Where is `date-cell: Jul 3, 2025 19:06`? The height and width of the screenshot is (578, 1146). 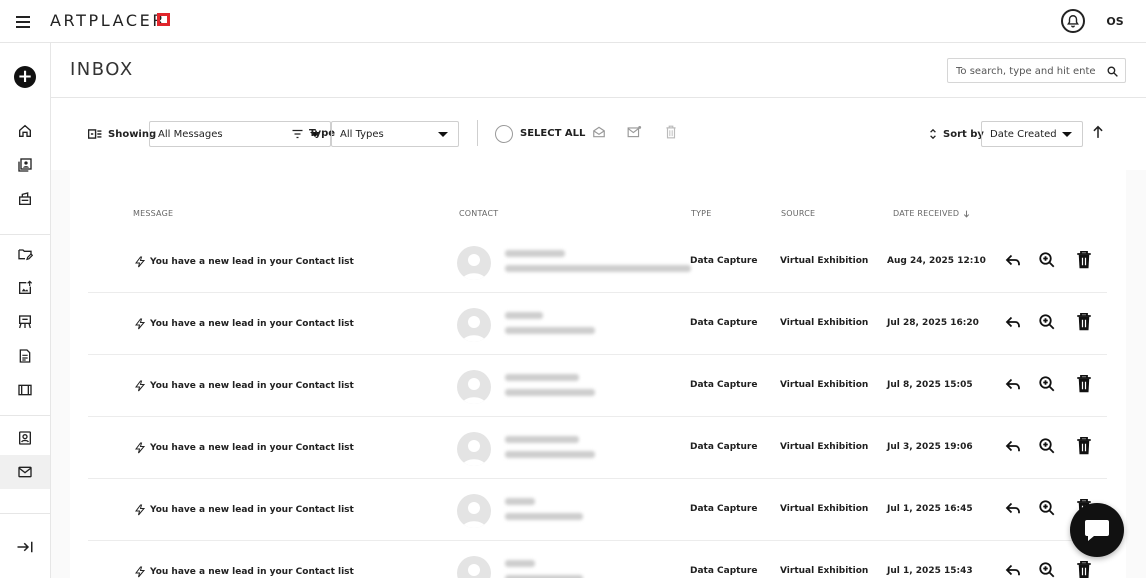
date-cell: Jul 3, 2025 19:06 is located at coordinates (930, 447).